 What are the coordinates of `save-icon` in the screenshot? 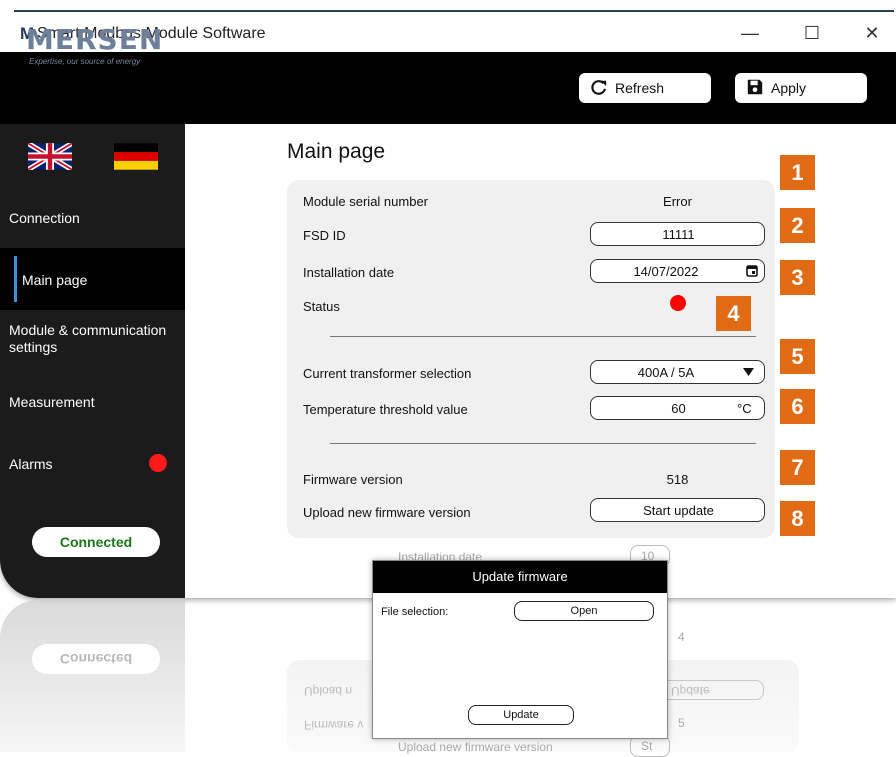 It's located at (755, 87).